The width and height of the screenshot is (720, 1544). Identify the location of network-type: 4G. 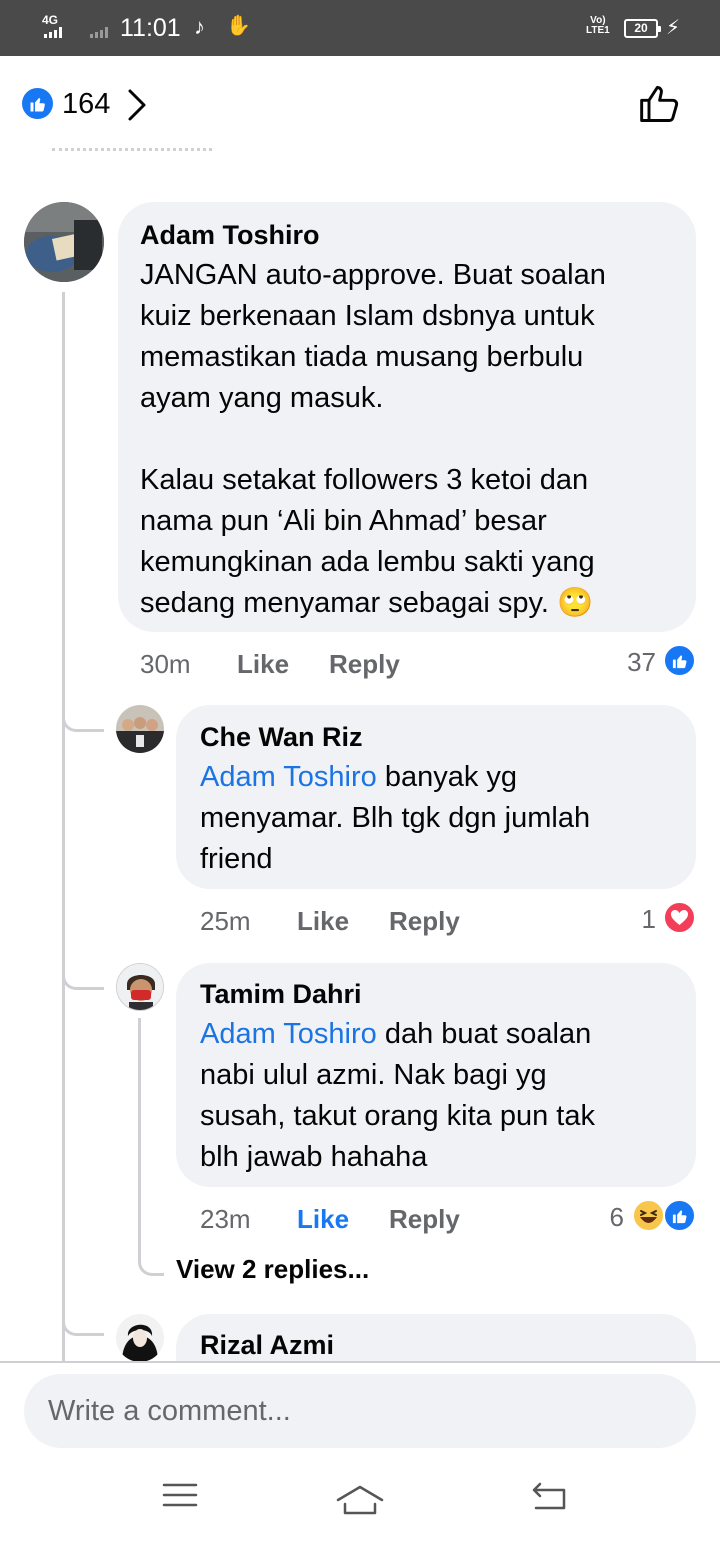
(50, 20).